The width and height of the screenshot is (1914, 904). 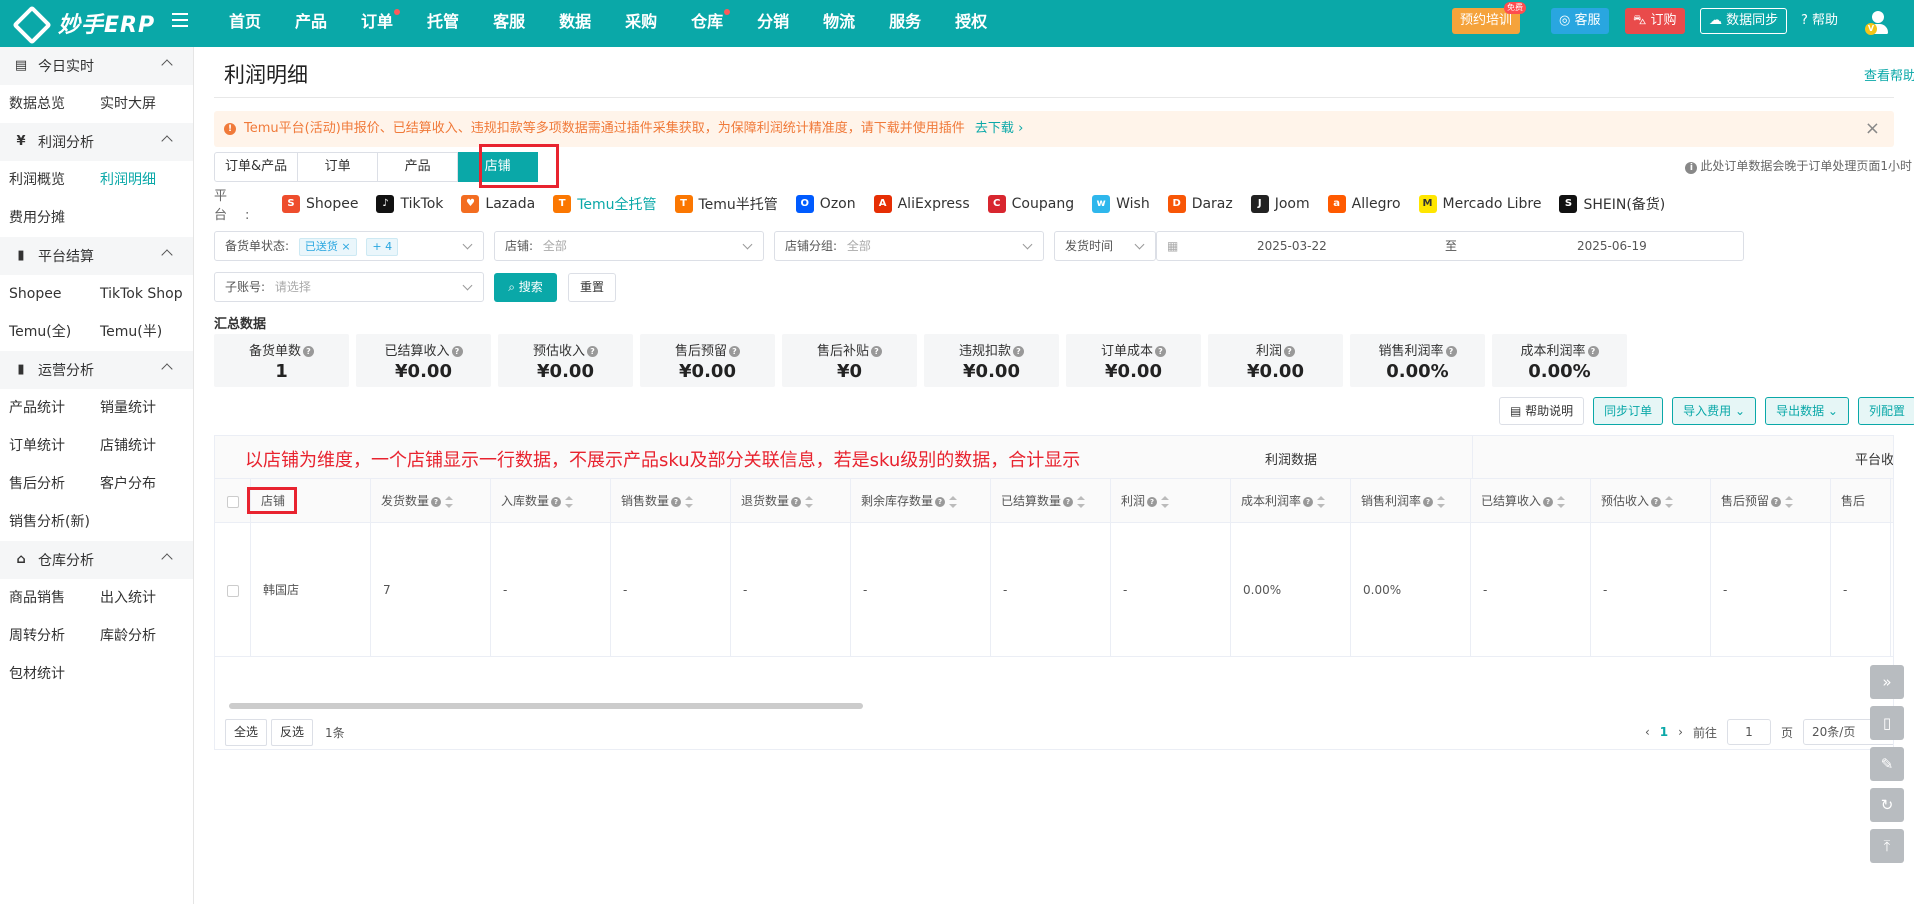 I want to click on nav-item: 首页, so click(x=245, y=23).